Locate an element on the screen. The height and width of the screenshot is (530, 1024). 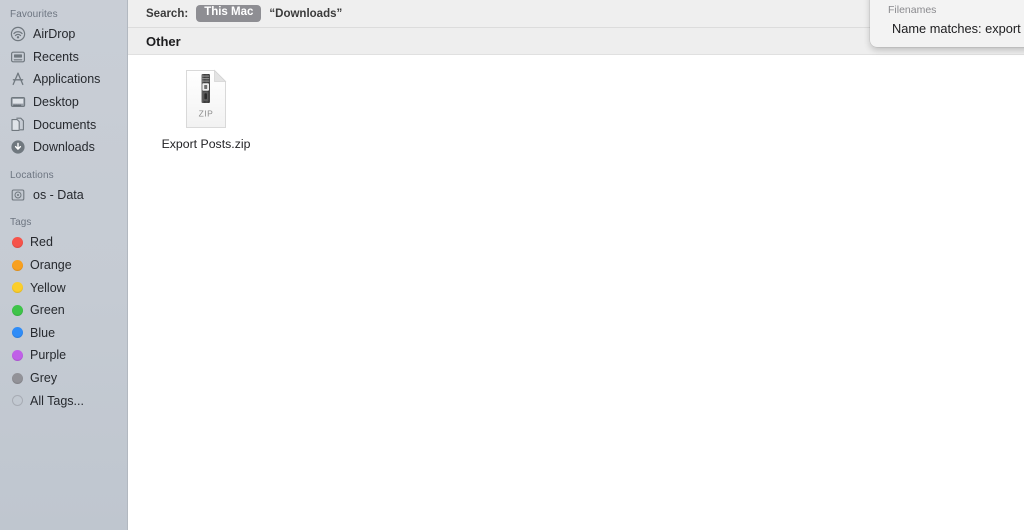
sidebar-item-downloads: Downloads is located at coordinates (63, 147).